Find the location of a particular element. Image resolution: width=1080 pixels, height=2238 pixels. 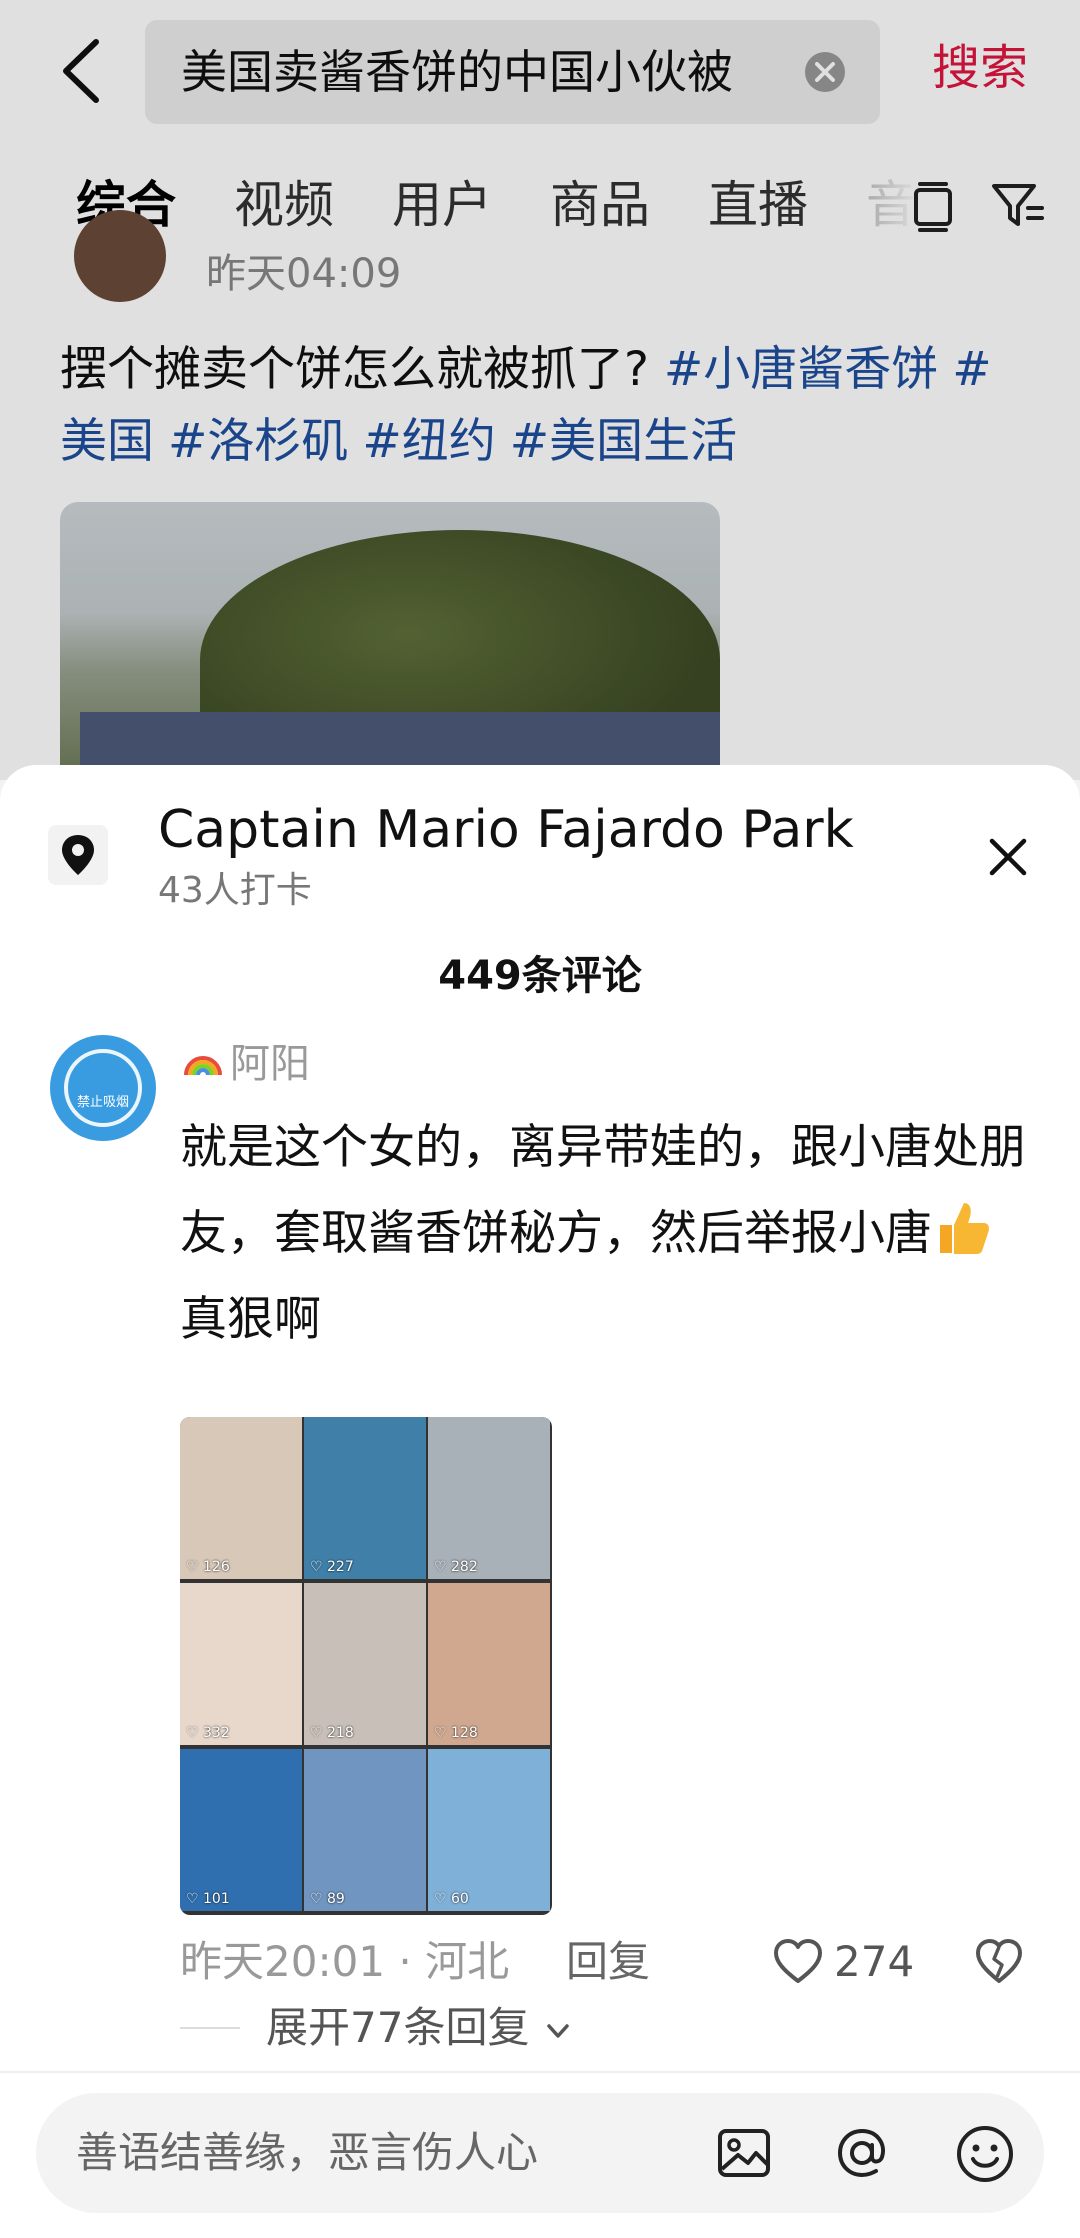

comment-text: 就是这个女的，离异带娃的，跟小唐处朋友，套取酱香饼秘方，然后举报小唐 真狠啊 is located at coordinates (610, 1234).